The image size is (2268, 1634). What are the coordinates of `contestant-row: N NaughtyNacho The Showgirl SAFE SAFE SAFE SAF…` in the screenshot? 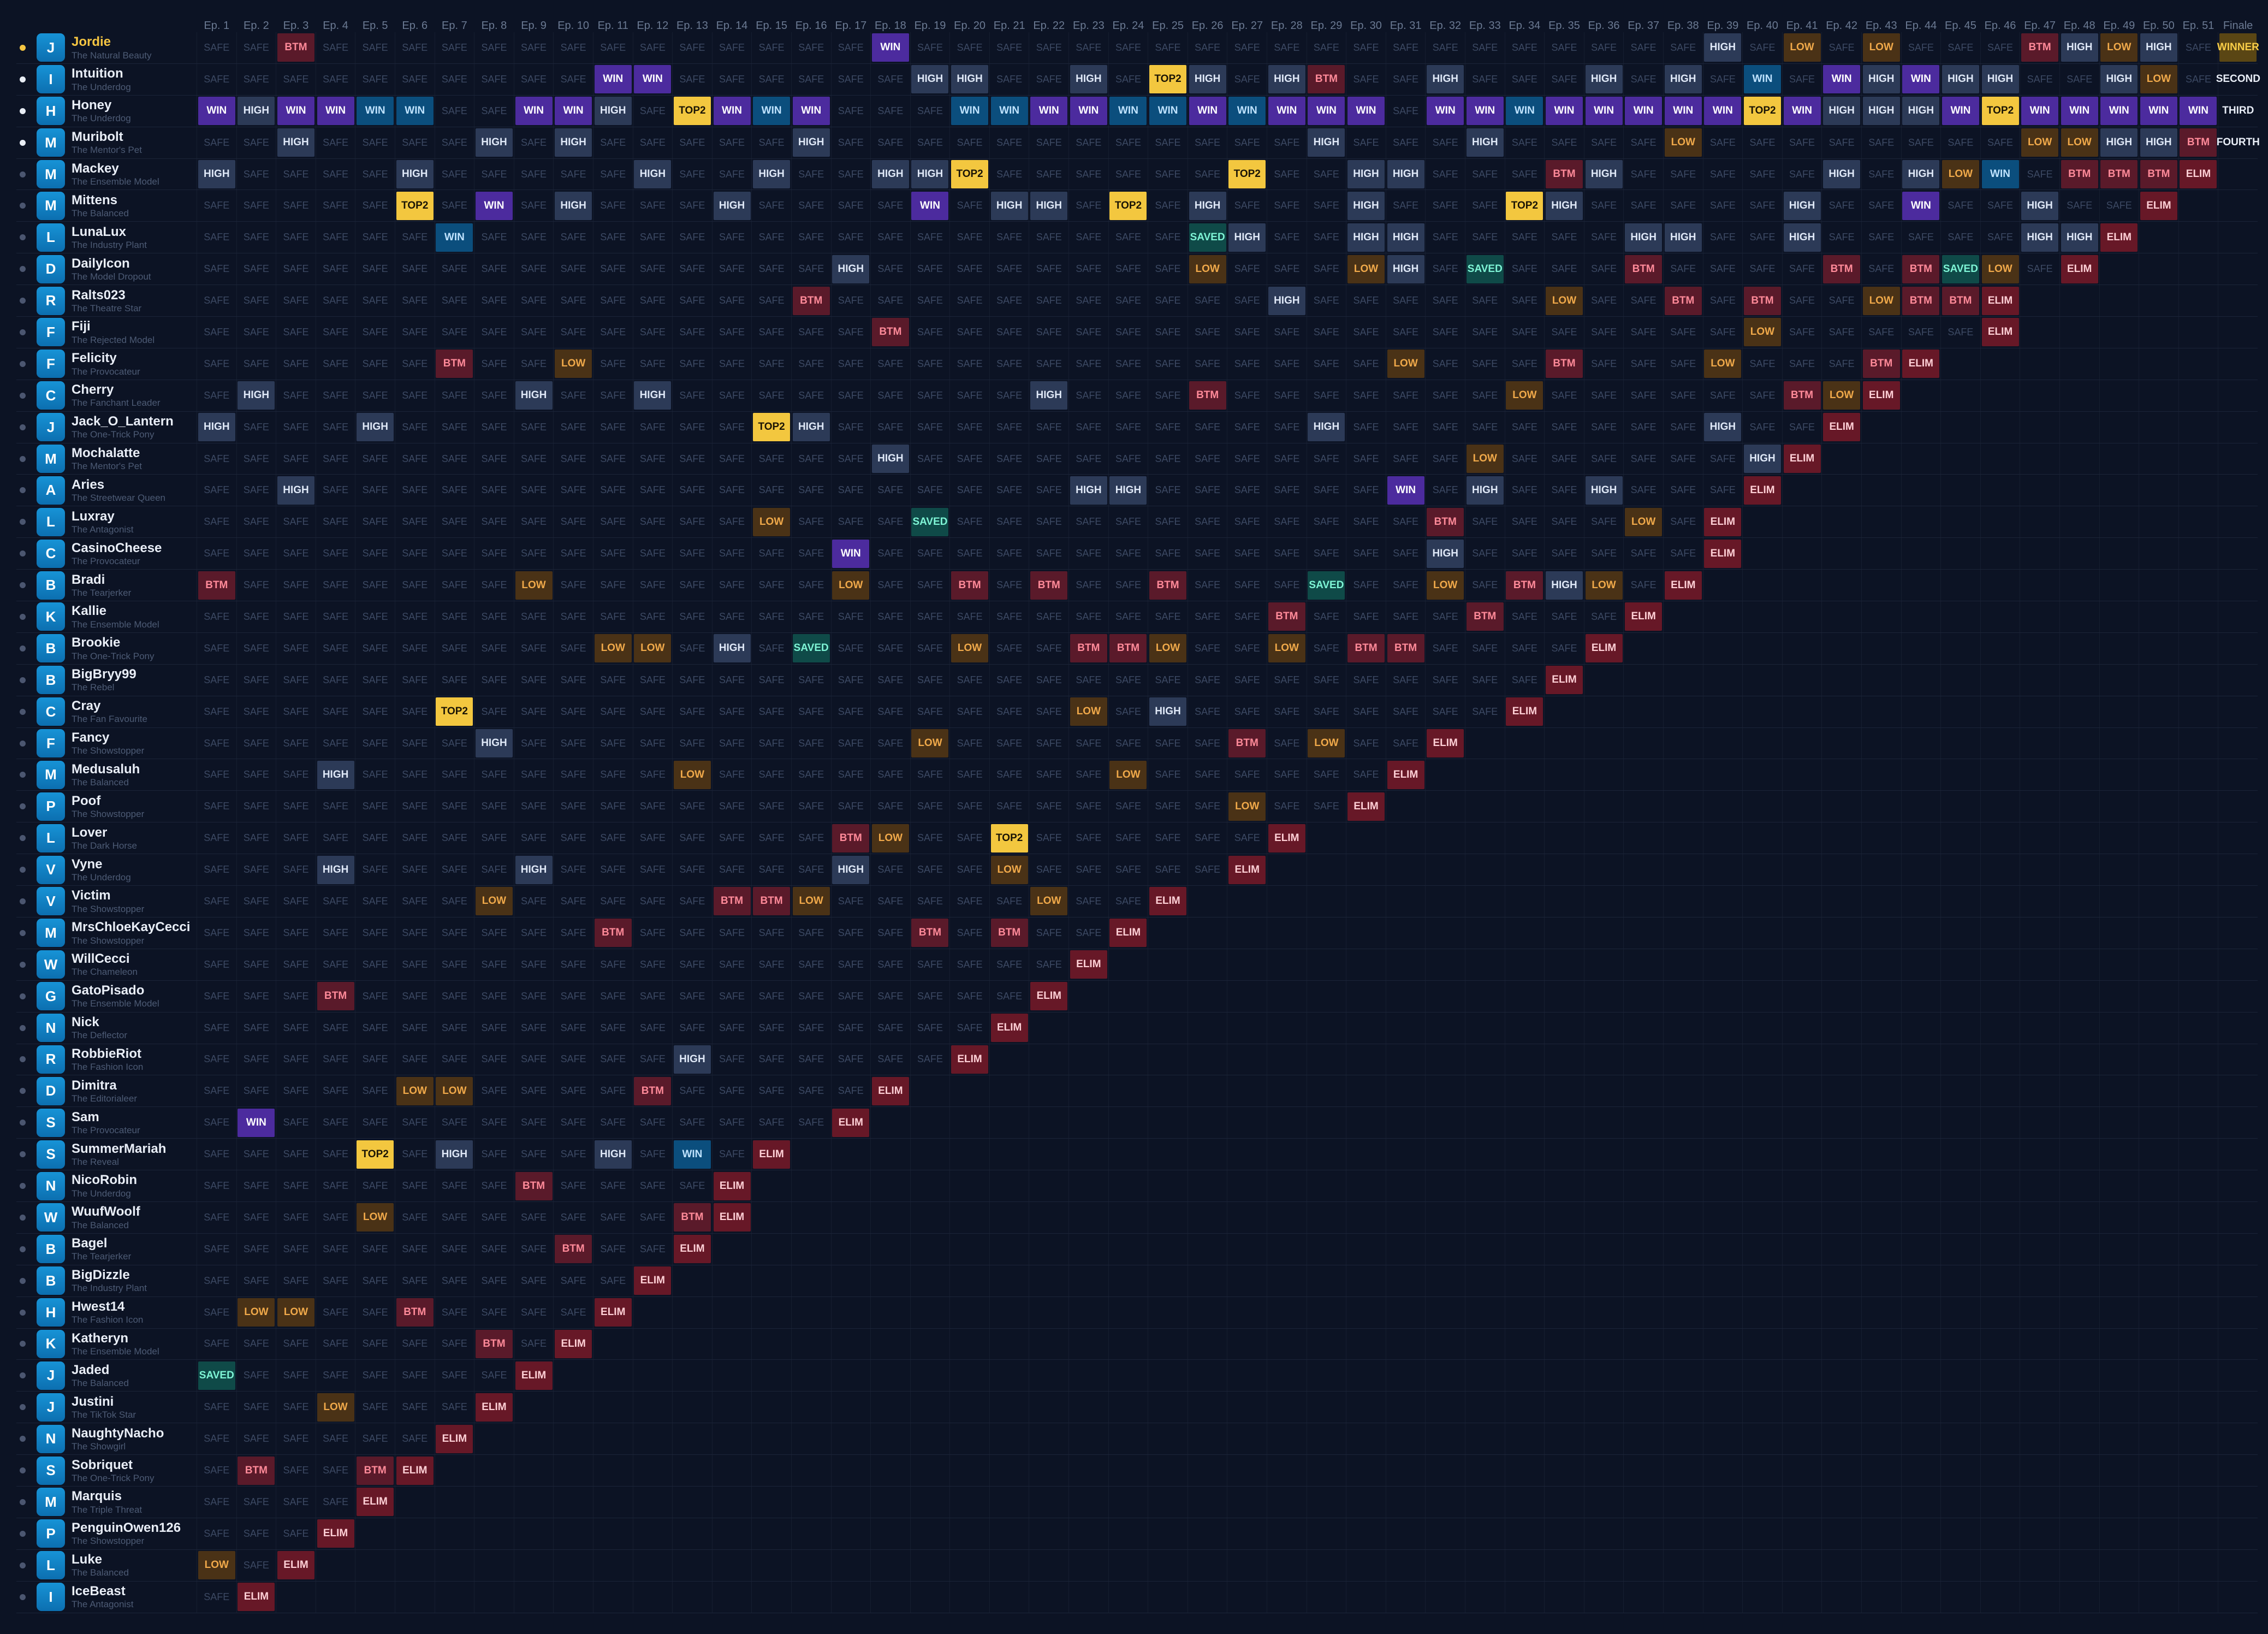 It's located at (1137, 1439).